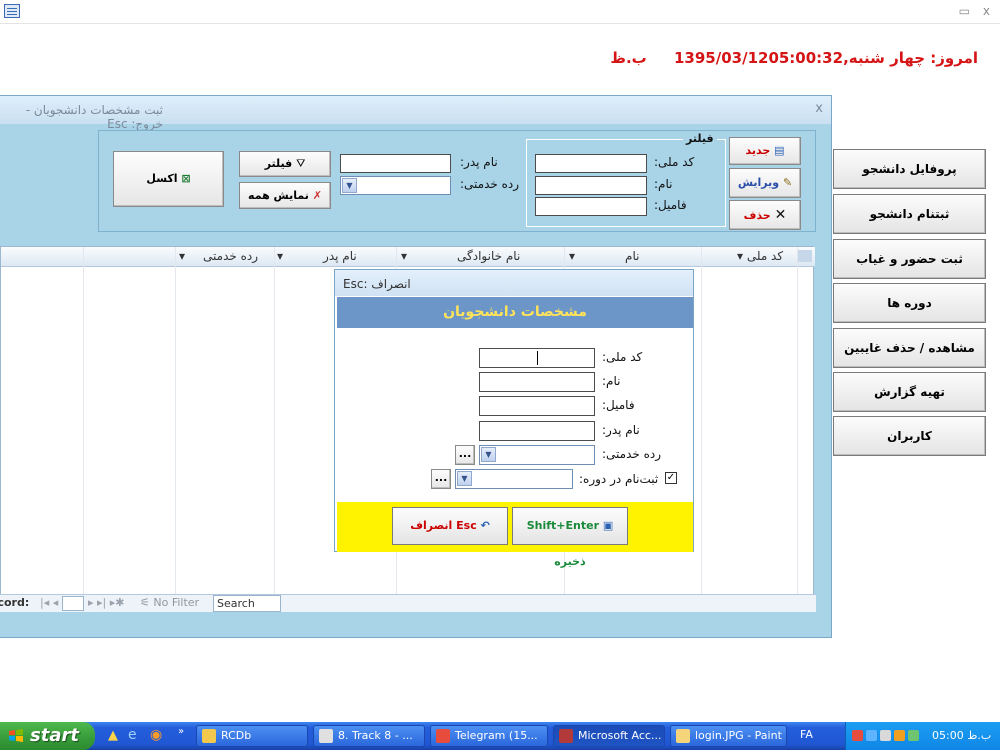 The image size is (1000, 750). Describe the element at coordinates (780, 215) in the screenshot. I see `delete-x-icon: ✕` at that location.